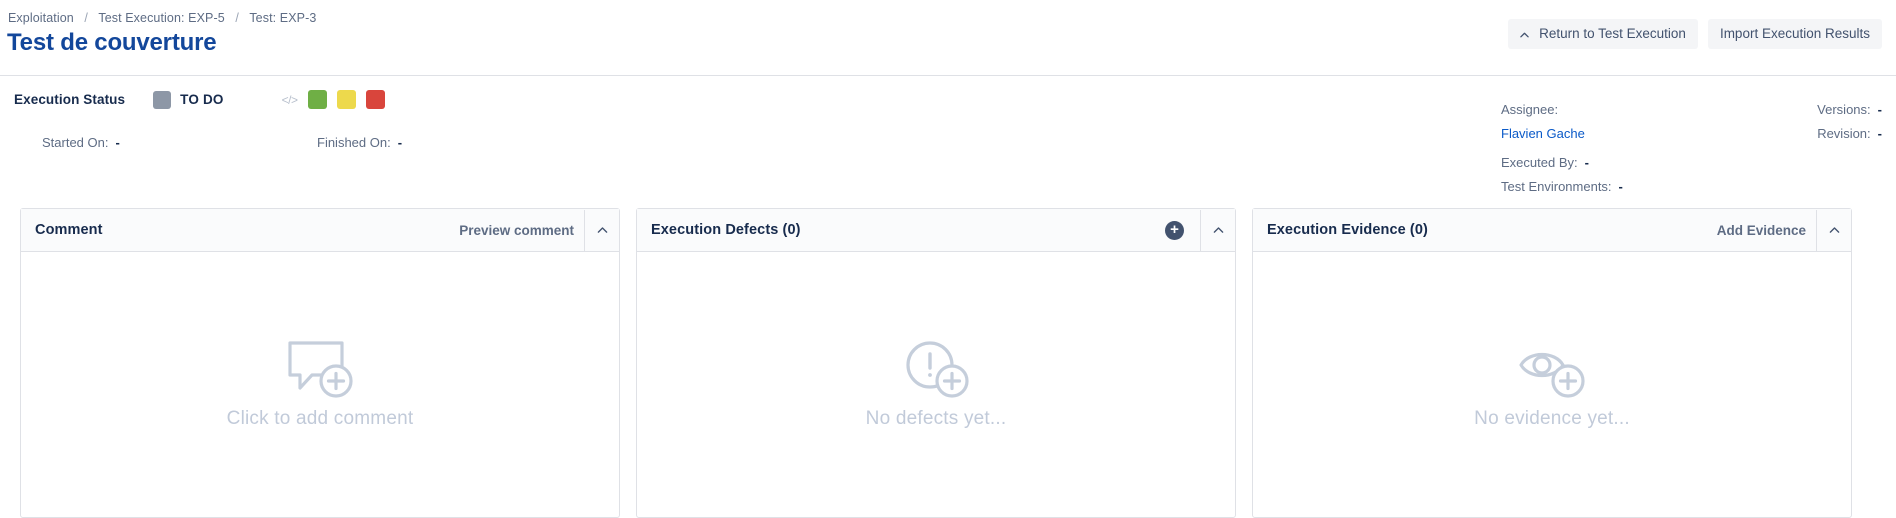  Describe the element at coordinates (333, 99) in the screenshot. I see `quick-status-actions: </>` at that location.